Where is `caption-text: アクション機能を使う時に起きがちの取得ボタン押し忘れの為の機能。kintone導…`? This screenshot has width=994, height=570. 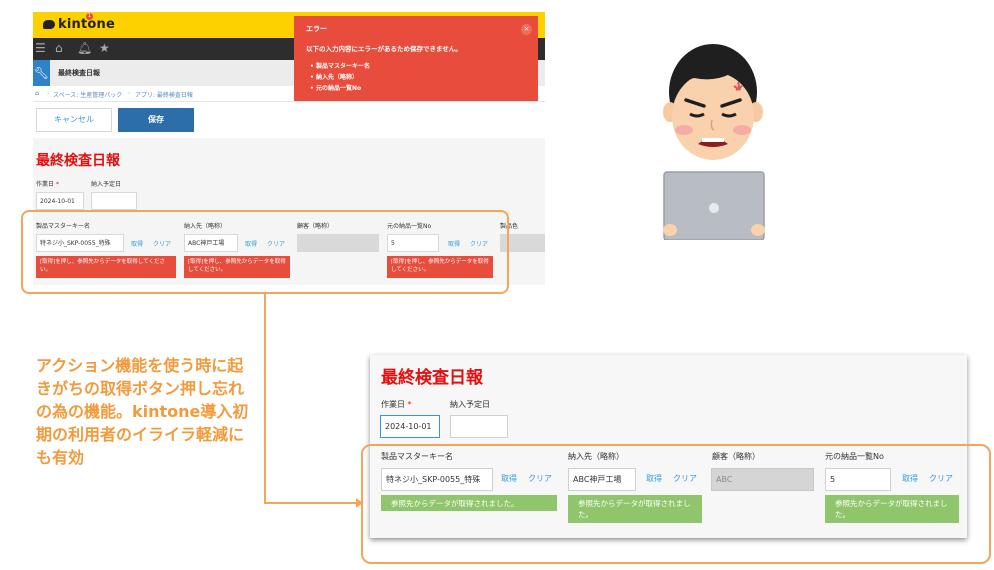
caption-text: アクション機能を使う時に起きがちの取得ボタン押し忘れの為の機能。kintone導… is located at coordinates (142, 411).